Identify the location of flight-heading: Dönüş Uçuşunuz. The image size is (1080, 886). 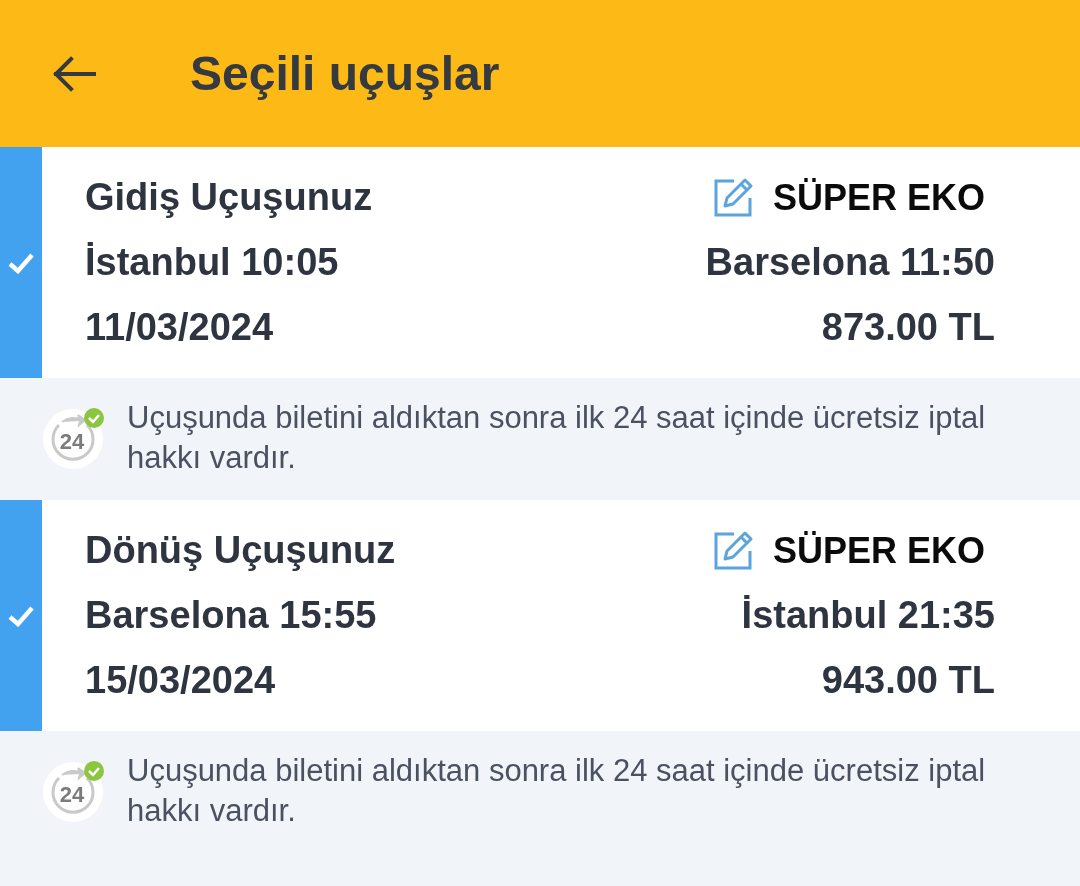
(240, 550).